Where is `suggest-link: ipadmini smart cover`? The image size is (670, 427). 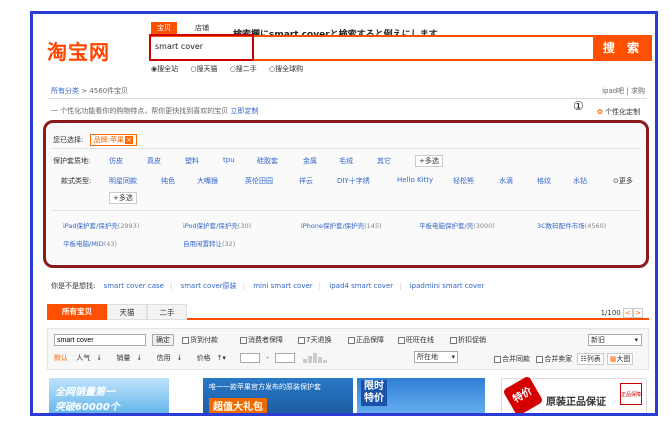
suggest-link: ipadmini smart cover is located at coordinates (447, 286).